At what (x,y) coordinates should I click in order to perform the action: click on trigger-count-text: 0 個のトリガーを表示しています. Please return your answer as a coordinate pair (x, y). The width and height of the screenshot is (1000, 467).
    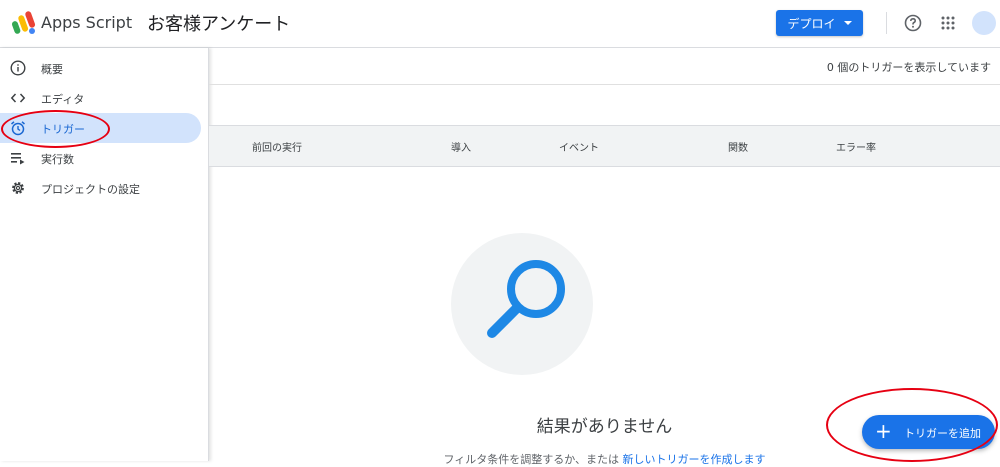
    Looking at the image, I should click on (908, 67).